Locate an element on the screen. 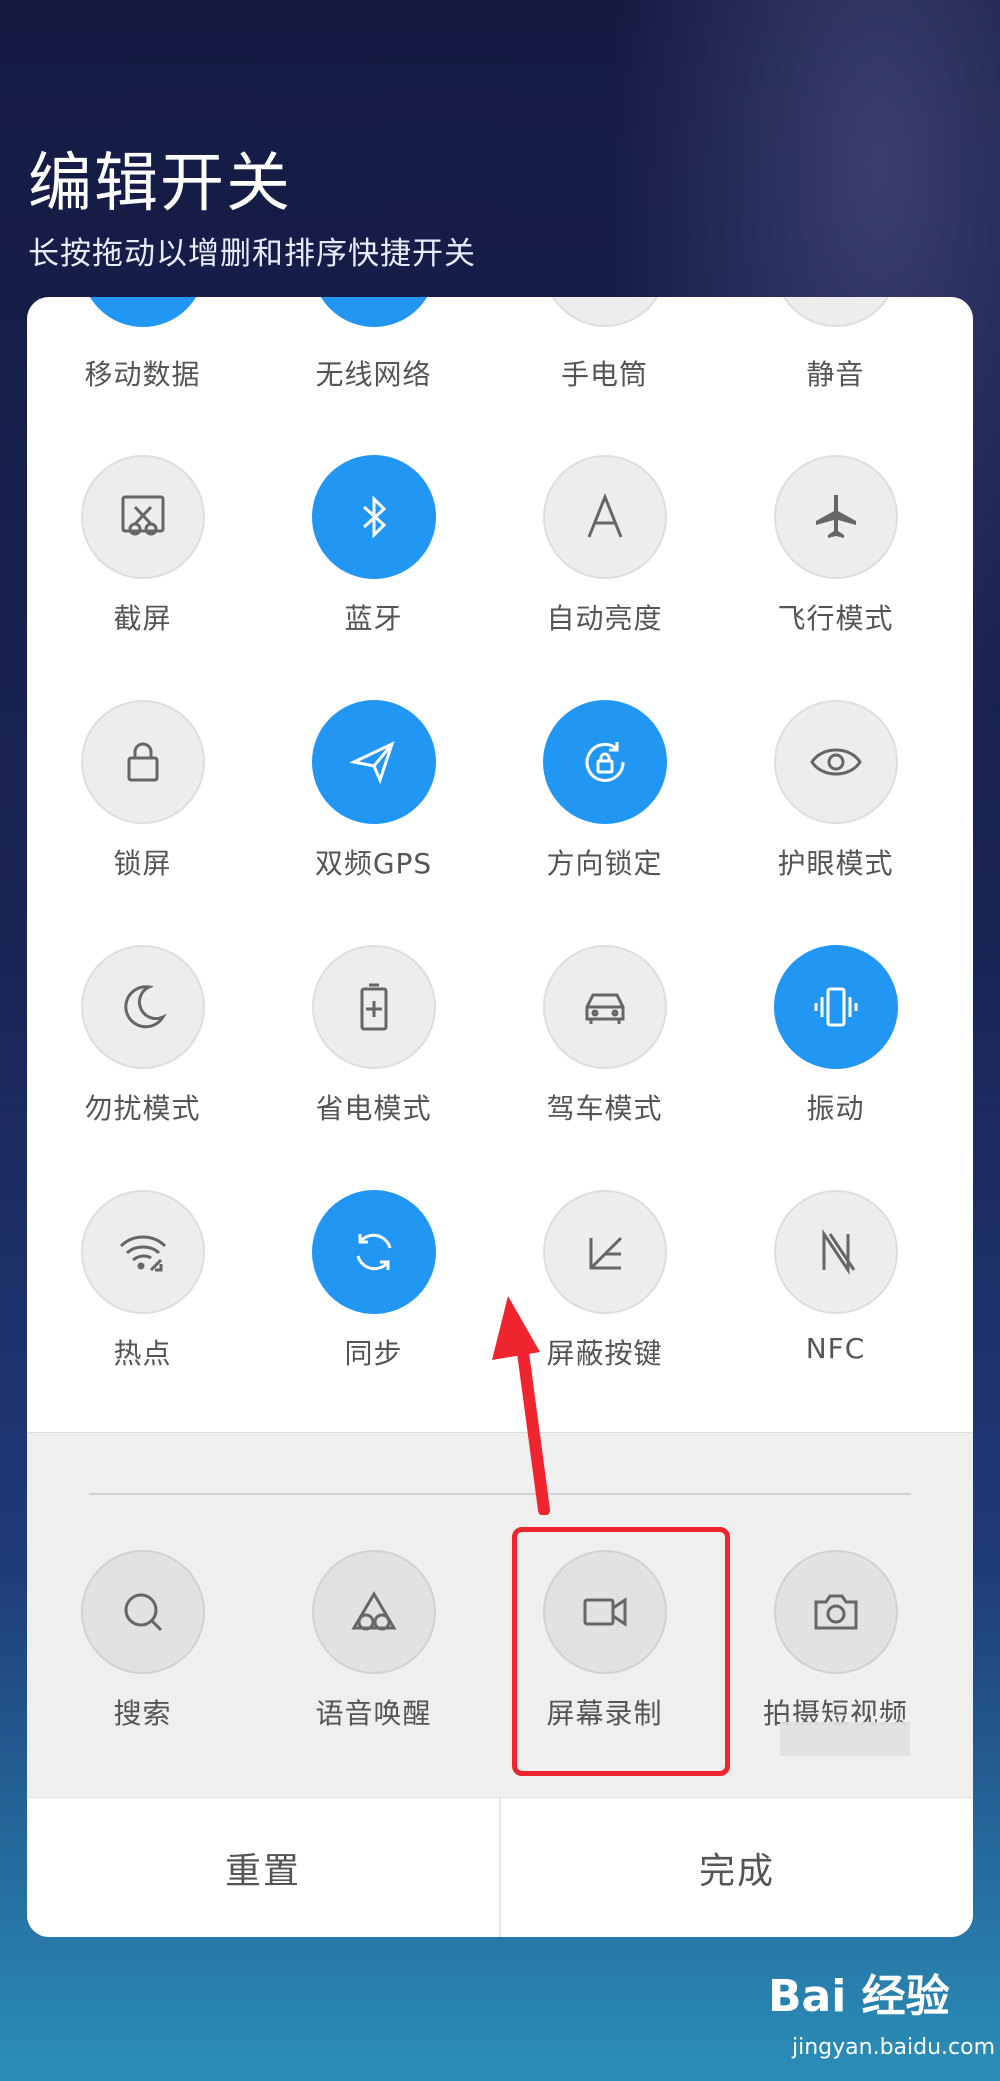 The height and width of the screenshot is (2081, 1000). tile-label: 双频GPS is located at coordinates (373, 863).